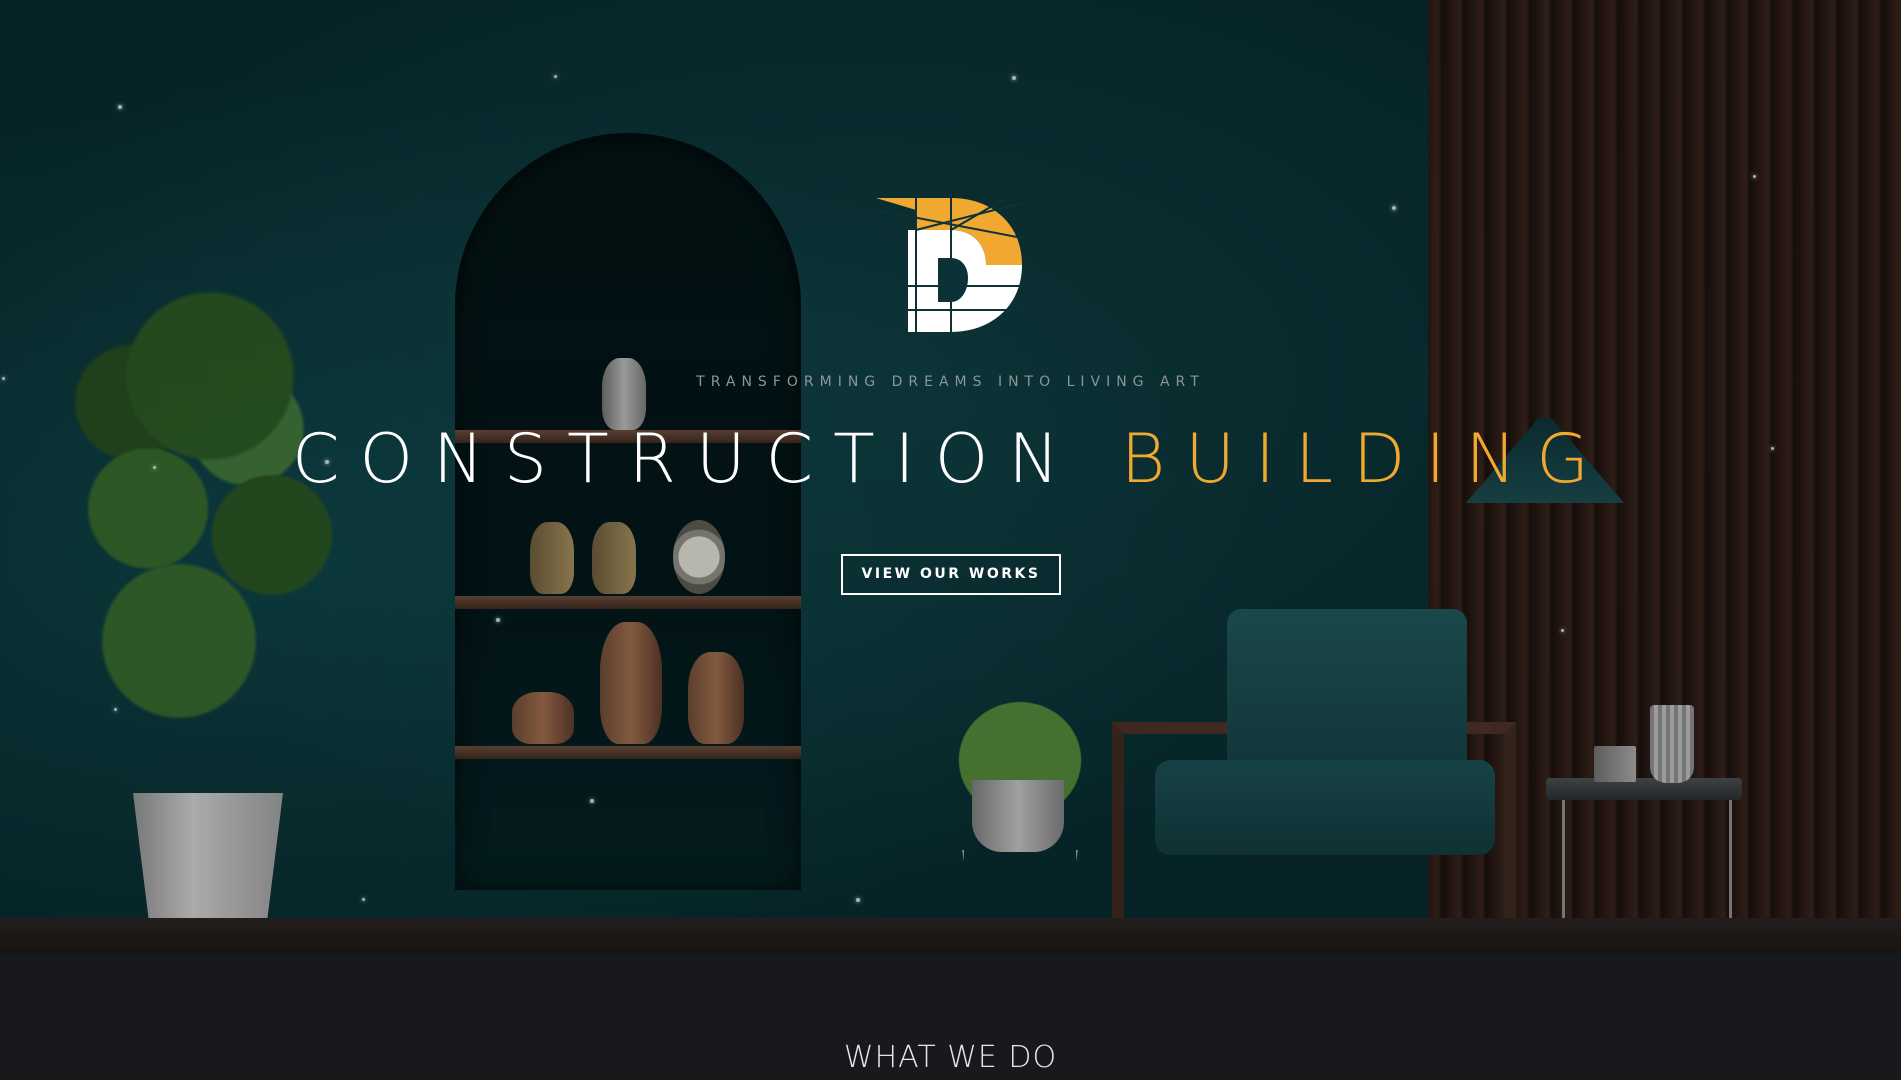 Image resolution: width=1901 pixels, height=1080 pixels. Describe the element at coordinates (1364, 459) in the screenshot. I see `headline-accent: BUILDING` at that location.